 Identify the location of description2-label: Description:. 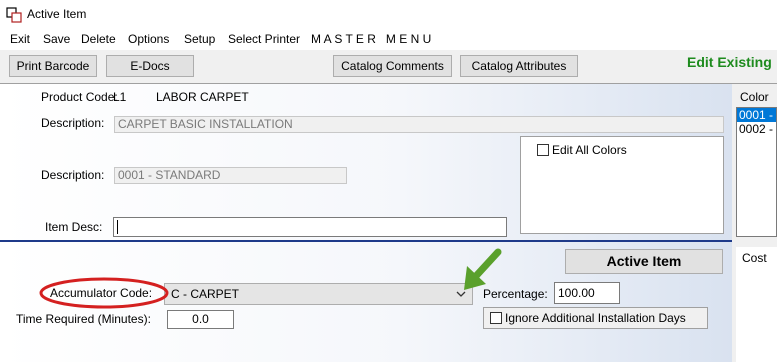
(73, 175).